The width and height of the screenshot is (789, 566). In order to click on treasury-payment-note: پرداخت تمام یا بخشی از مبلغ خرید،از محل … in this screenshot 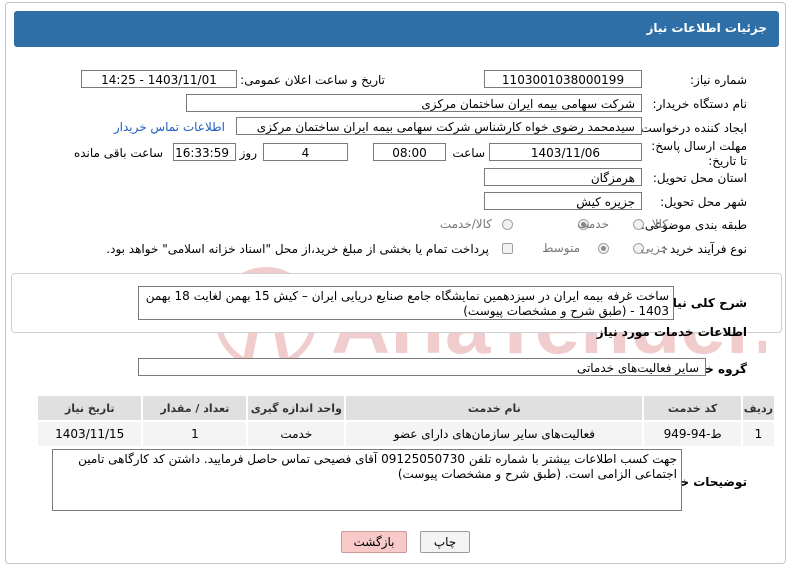, I will do `click(297, 249)`.